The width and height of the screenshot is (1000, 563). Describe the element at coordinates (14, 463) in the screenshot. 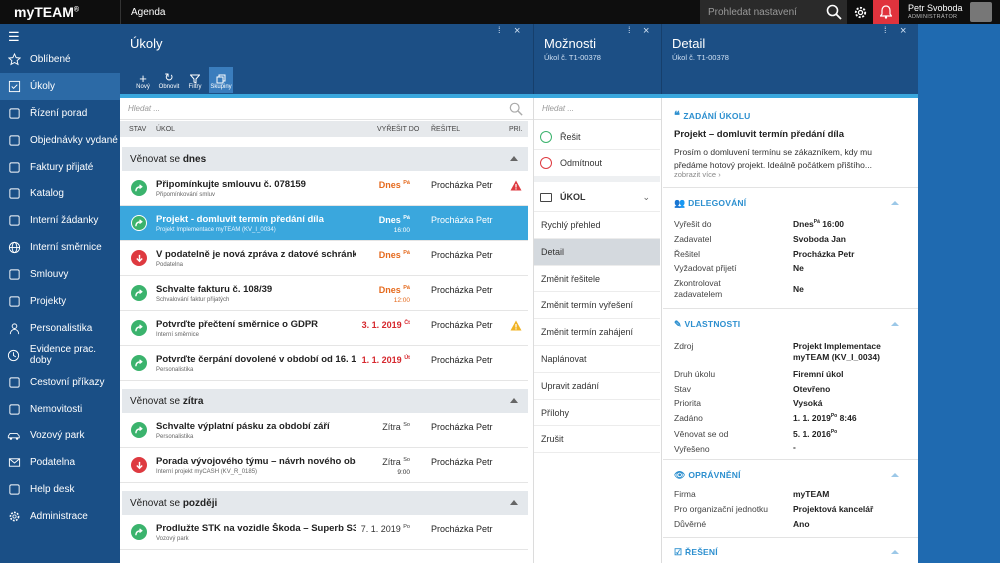

I see `mail-icon` at that location.